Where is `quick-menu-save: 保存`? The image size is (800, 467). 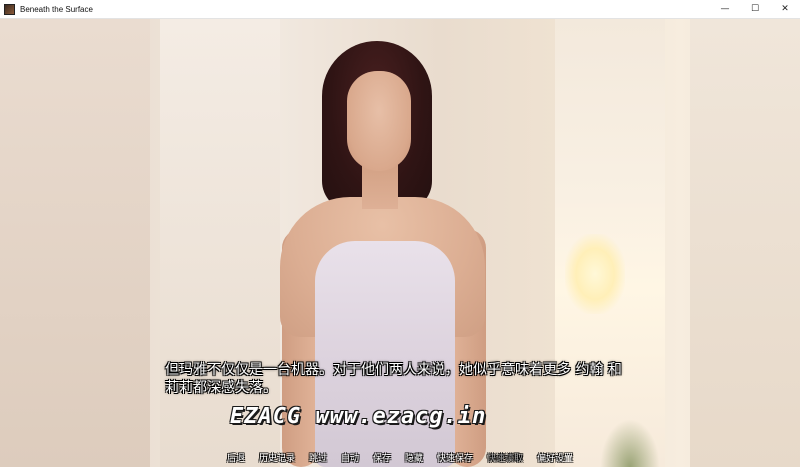 quick-menu-save: 保存 is located at coordinates (382, 460).